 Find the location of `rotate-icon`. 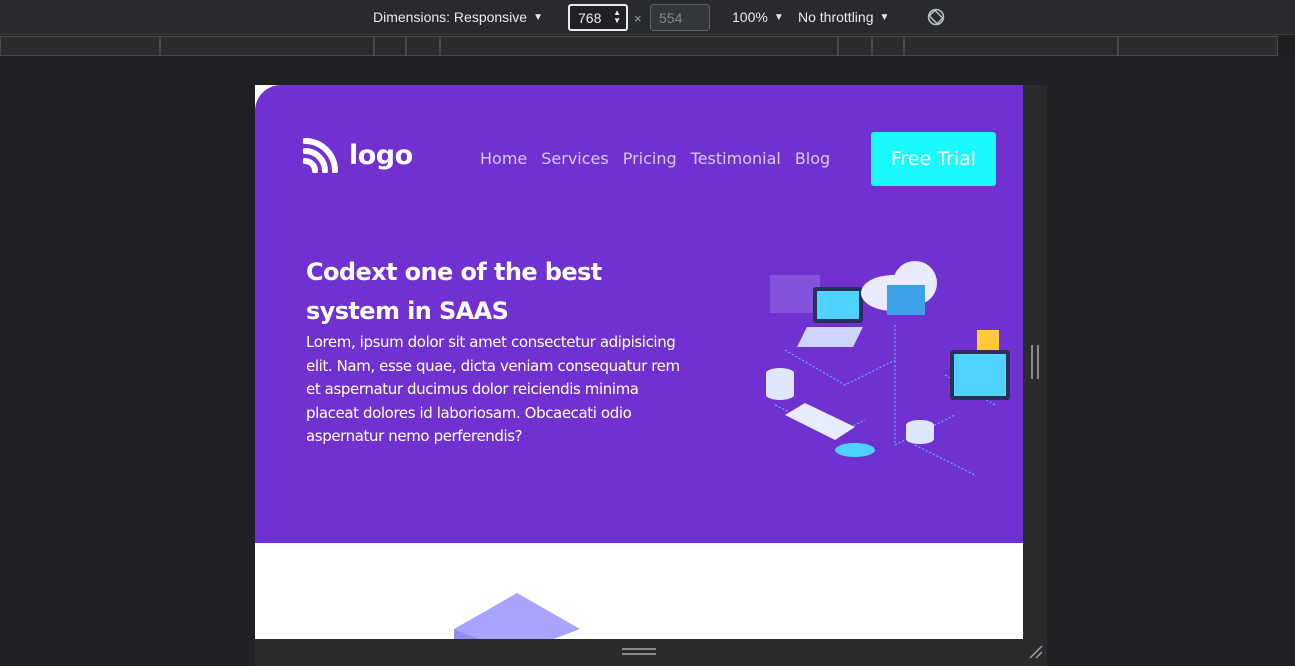

rotate-icon is located at coordinates (936, 17).